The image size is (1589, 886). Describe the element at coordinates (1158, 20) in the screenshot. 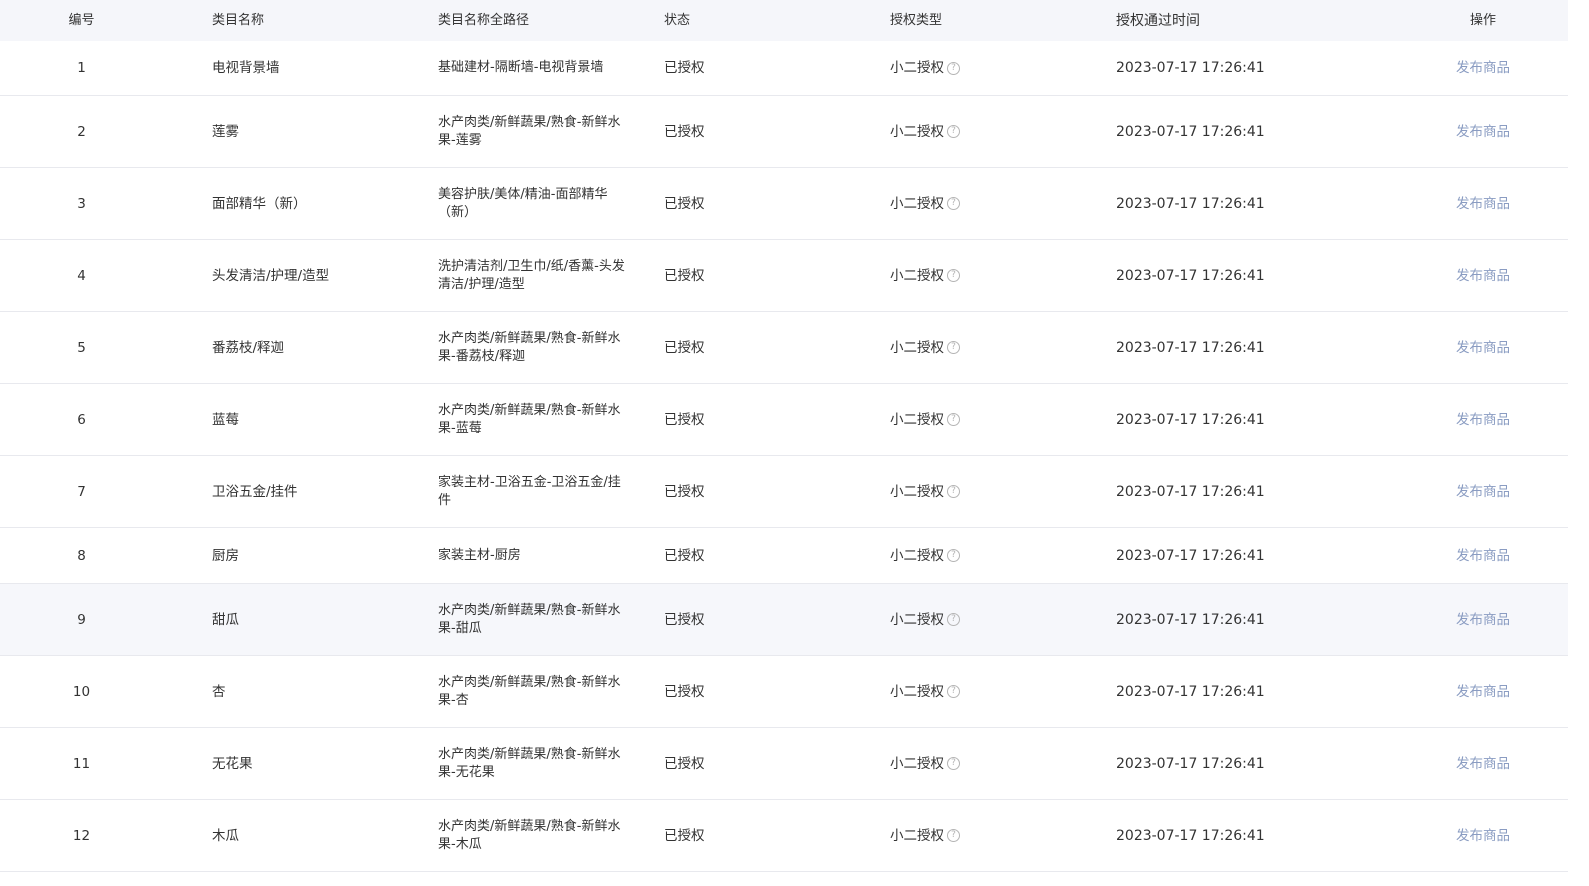

I see `header-time: 授权通过时间` at that location.